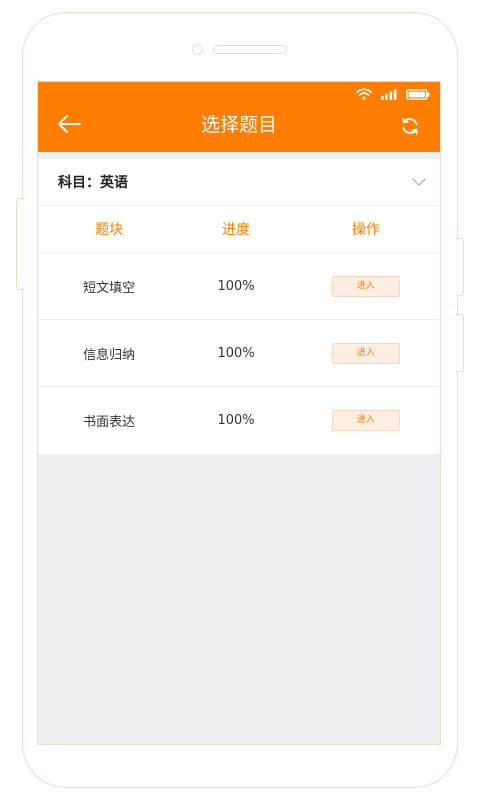 Image resolution: width=480 pixels, height=800 pixels. I want to click on column-header-action: 操作, so click(365, 230).